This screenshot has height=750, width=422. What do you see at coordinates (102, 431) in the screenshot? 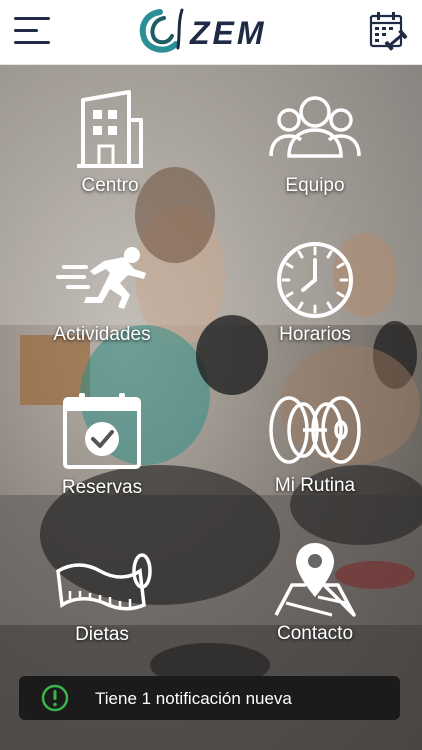
I see `calendar-check-icon` at bounding box center [102, 431].